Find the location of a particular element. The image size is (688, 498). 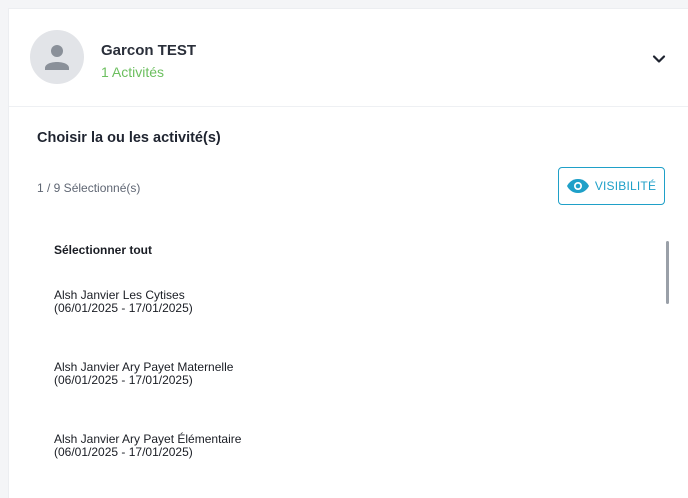

visibility-button: VISIBILITÉ is located at coordinates (611, 186).